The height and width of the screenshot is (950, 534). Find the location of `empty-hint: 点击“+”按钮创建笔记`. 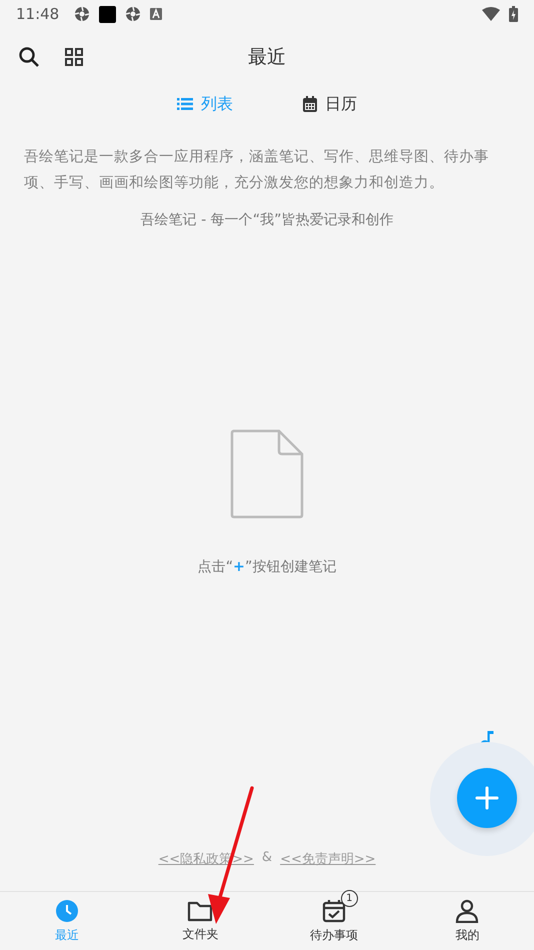

empty-hint: 点击“+”按钮创建笔记 is located at coordinates (267, 567).